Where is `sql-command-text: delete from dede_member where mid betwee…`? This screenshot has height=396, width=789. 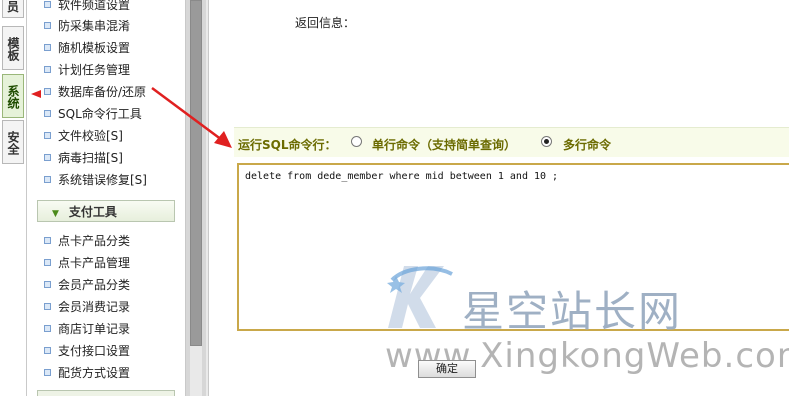 sql-command-text: delete from dede_member where mid betwee… is located at coordinates (402, 176).